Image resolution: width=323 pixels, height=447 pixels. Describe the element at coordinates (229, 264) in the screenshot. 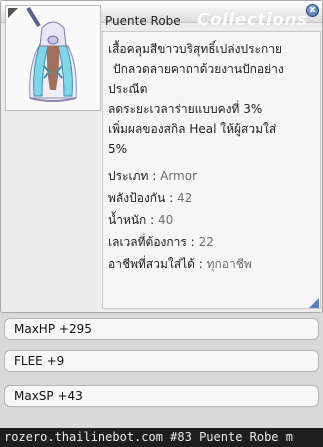

I see `stat-value: ทุกอาชีพ` at that location.